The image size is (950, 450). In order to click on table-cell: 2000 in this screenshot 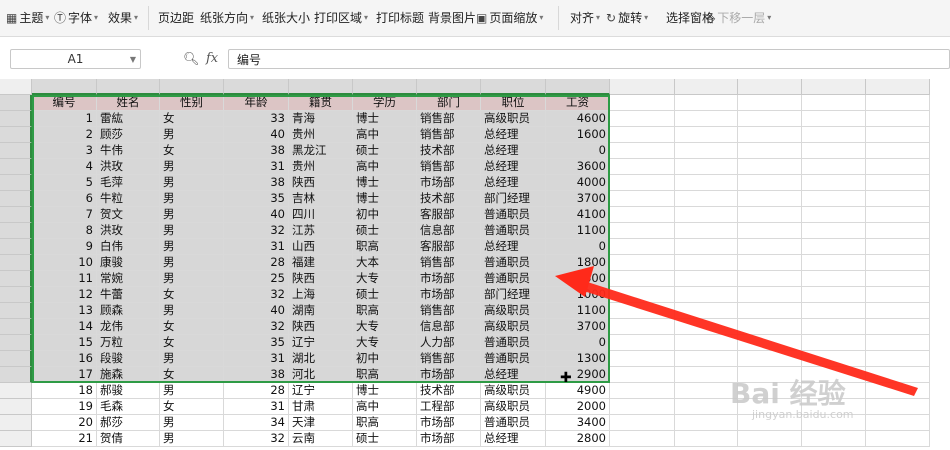, I will do `click(578, 407)`.